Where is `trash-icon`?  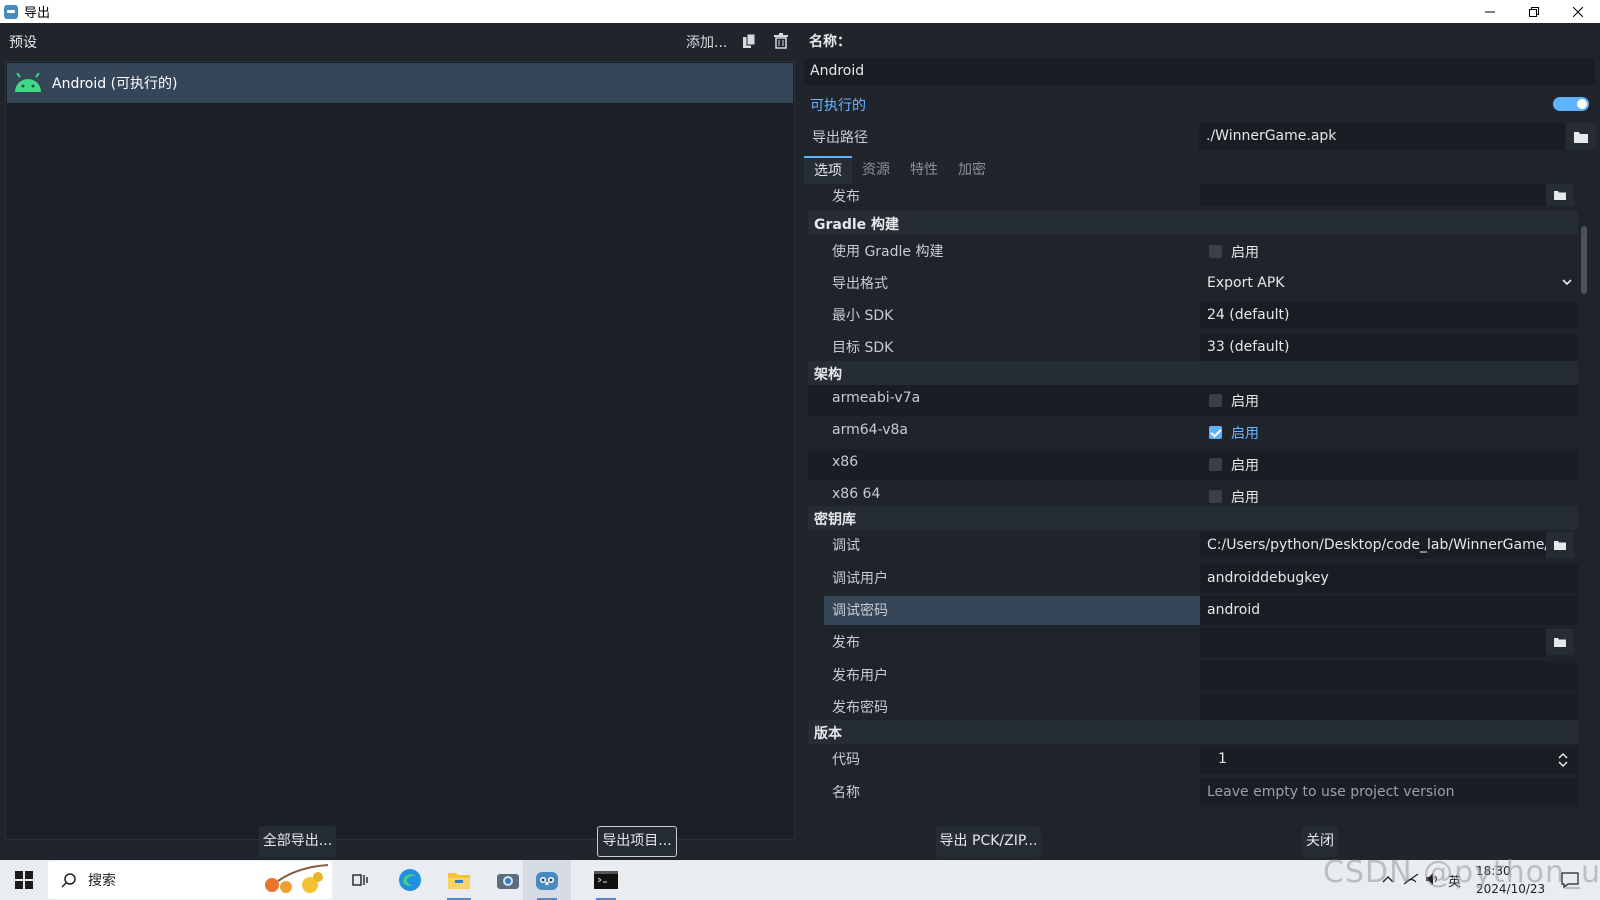
trash-icon is located at coordinates (781, 41).